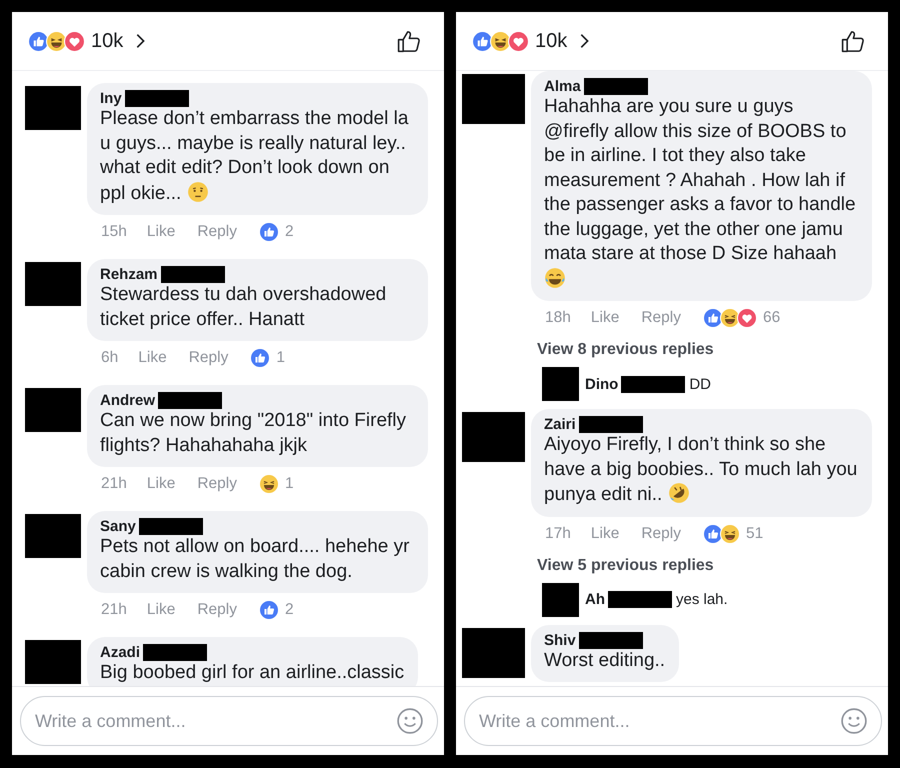 The image size is (900, 768). Describe the element at coordinates (120, 652) in the screenshot. I see `commenter-name: Azadi` at that location.